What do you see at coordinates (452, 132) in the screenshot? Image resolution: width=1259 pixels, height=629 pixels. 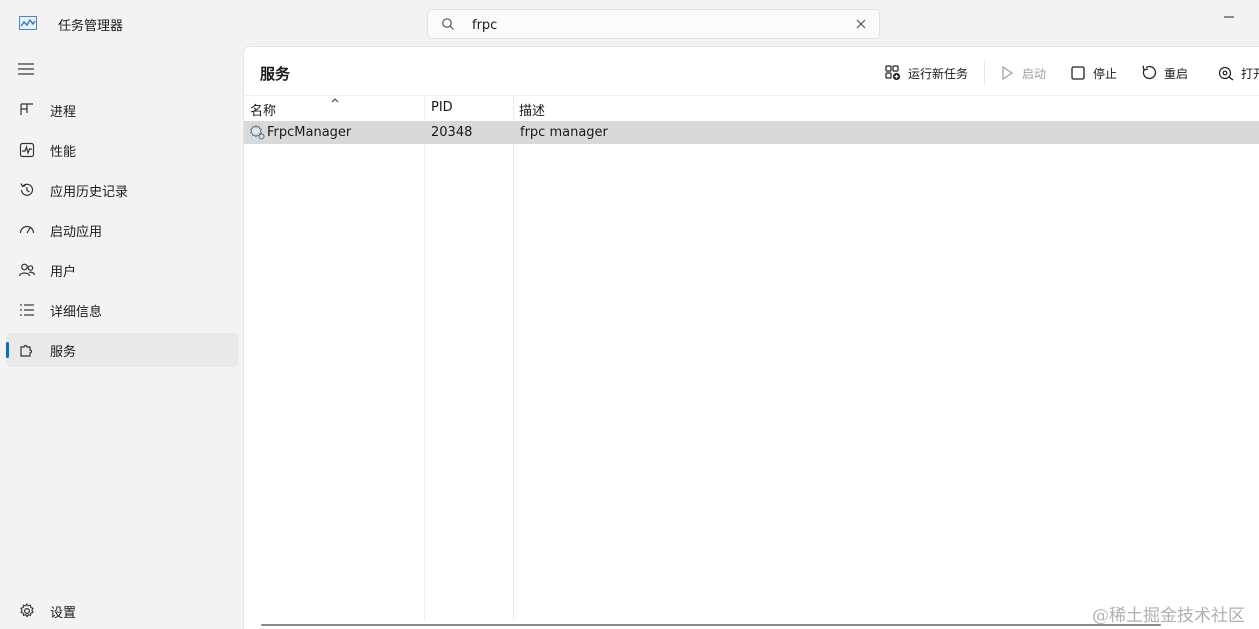 I see `service-pid: 20348` at bounding box center [452, 132].